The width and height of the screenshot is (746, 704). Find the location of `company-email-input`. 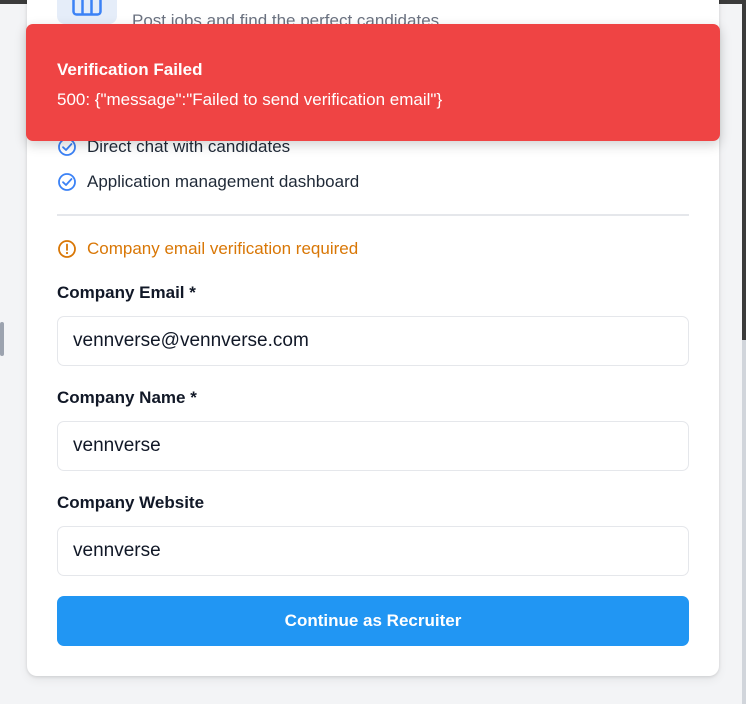

company-email-input is located at coordinates (373, 341).